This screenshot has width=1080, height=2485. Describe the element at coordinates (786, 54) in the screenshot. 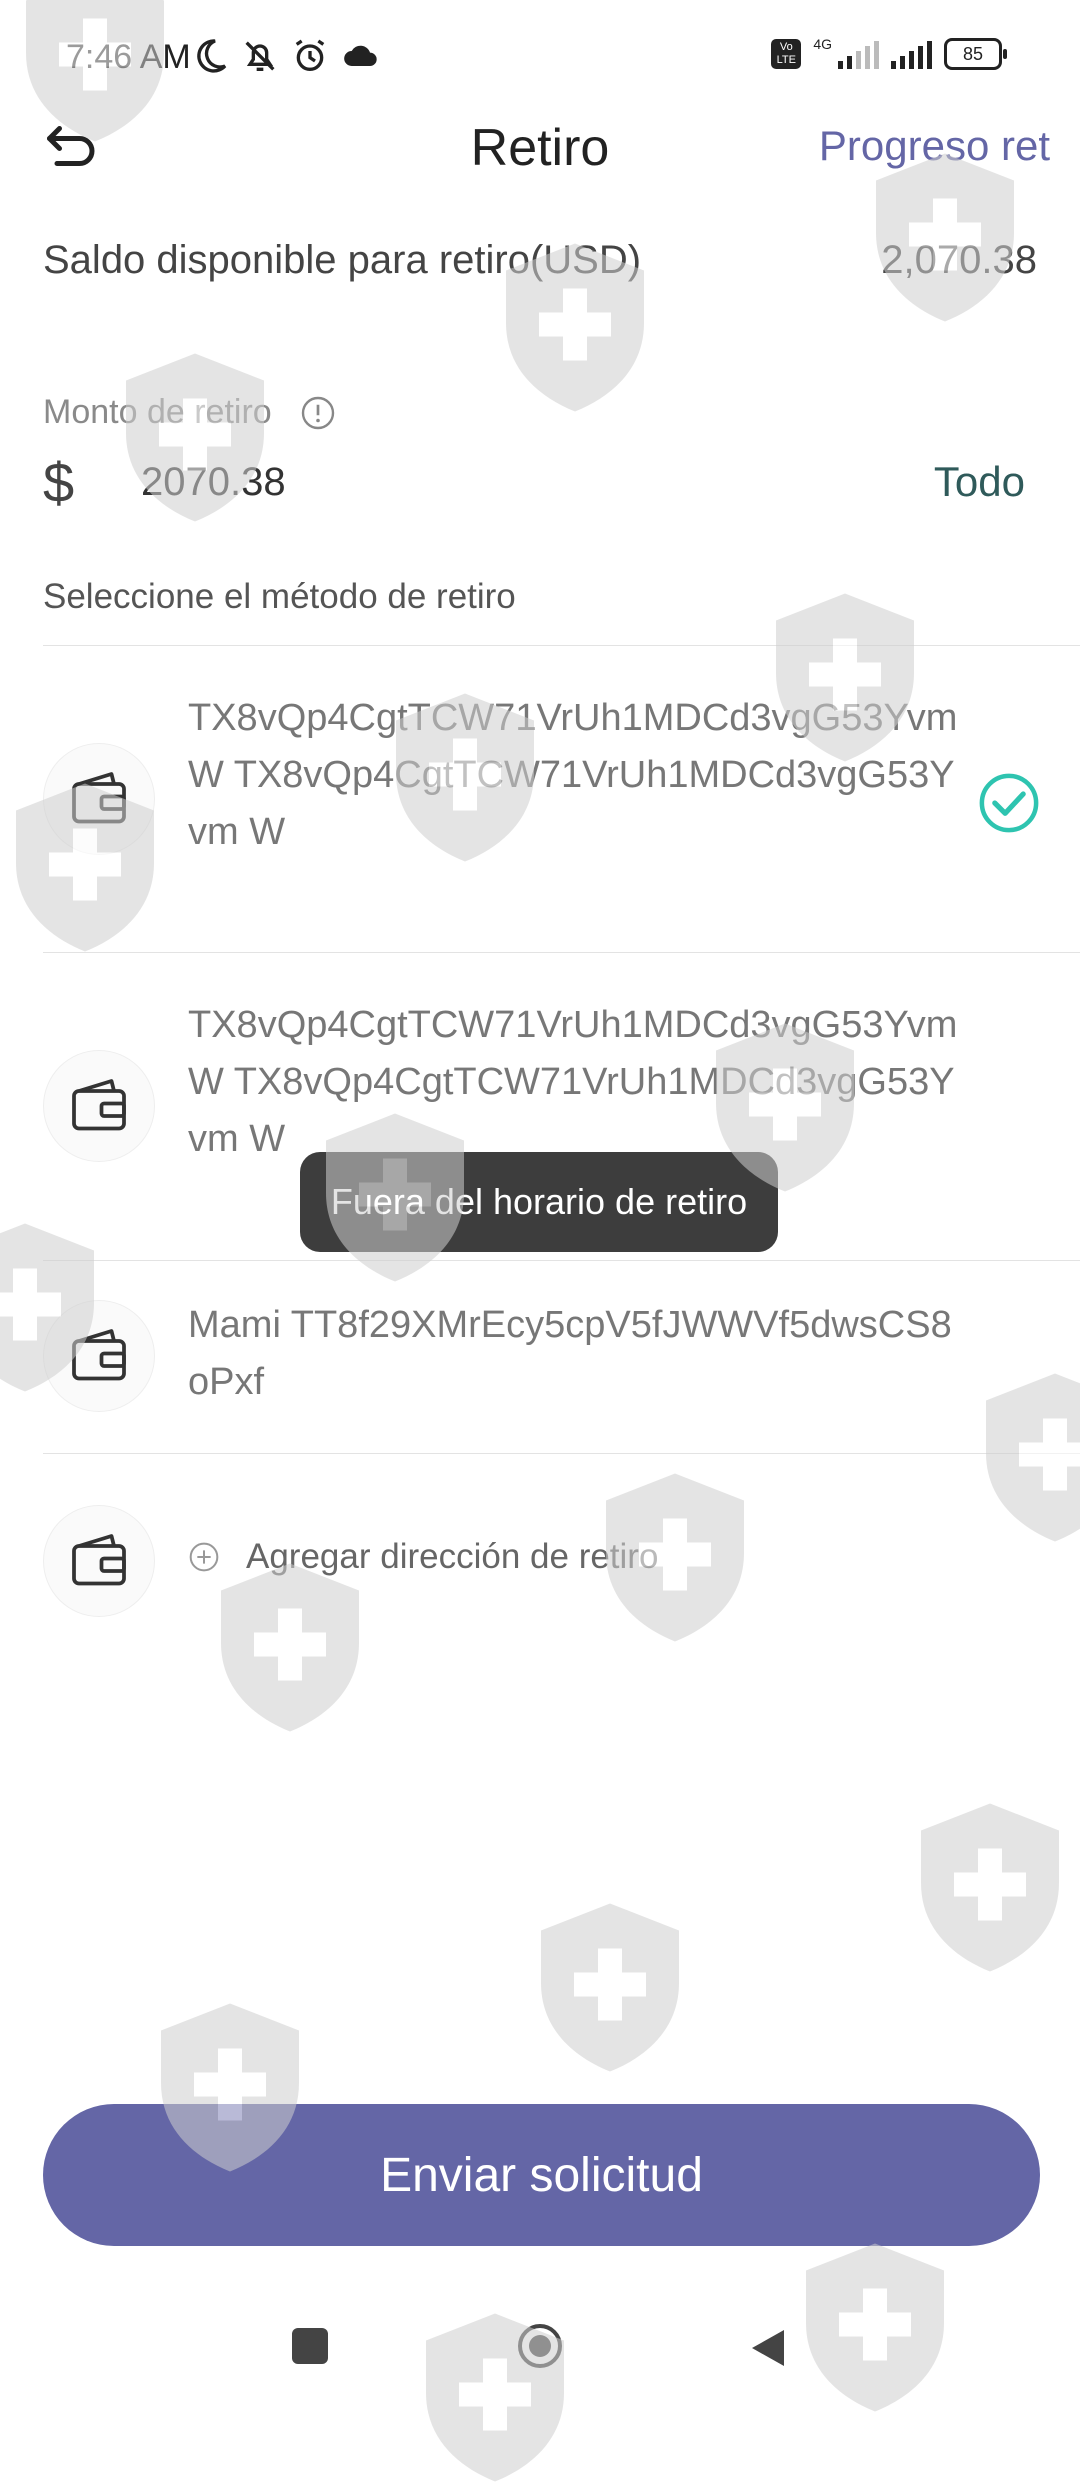

I see `volte-badge: Vo LTE` at that location.